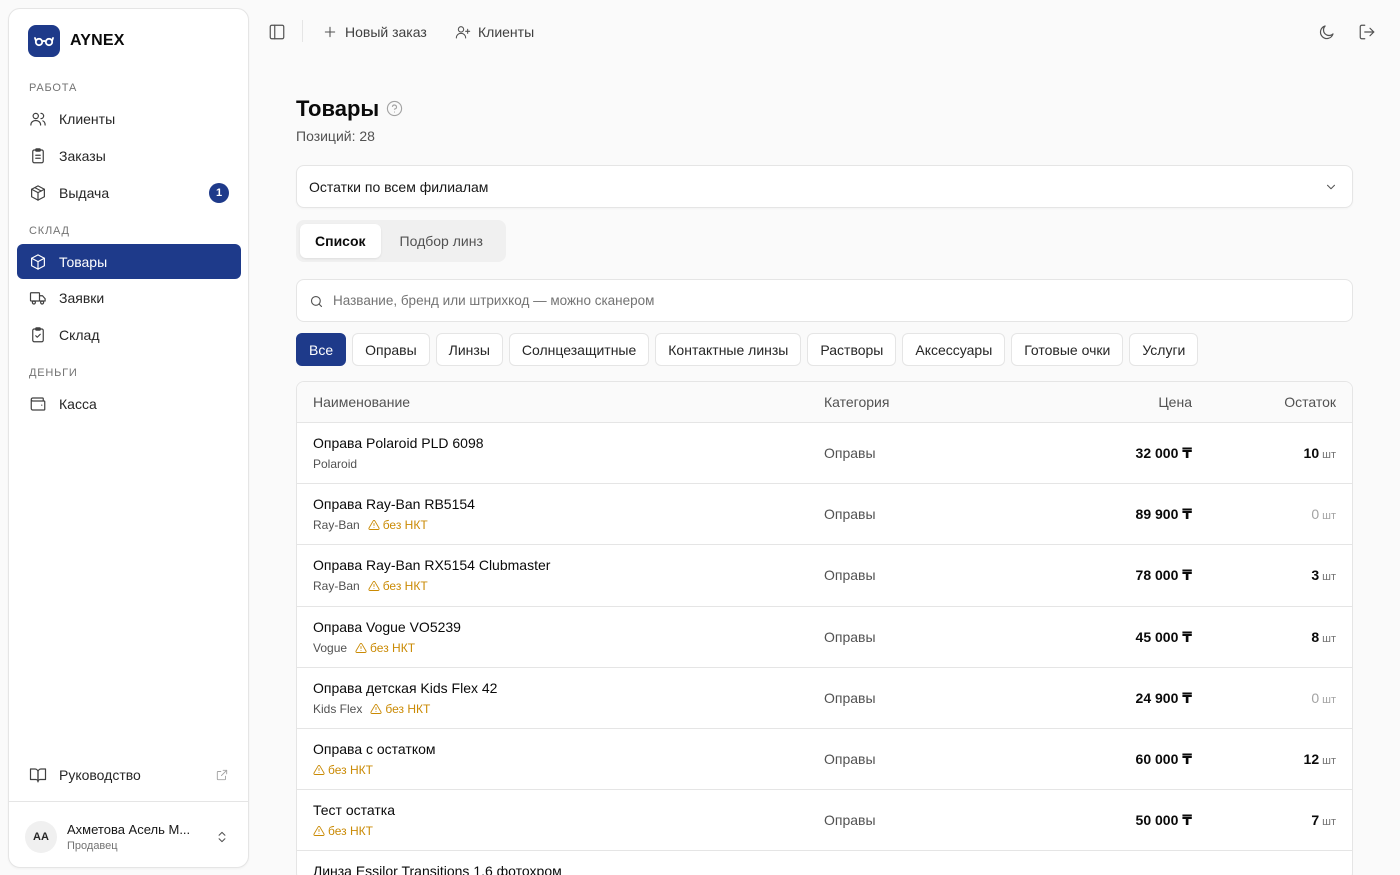  Describe the element at coordinates (1067, 349) in the screenshot. I see `filter-ready-glasses: Готовые очки` at that location.